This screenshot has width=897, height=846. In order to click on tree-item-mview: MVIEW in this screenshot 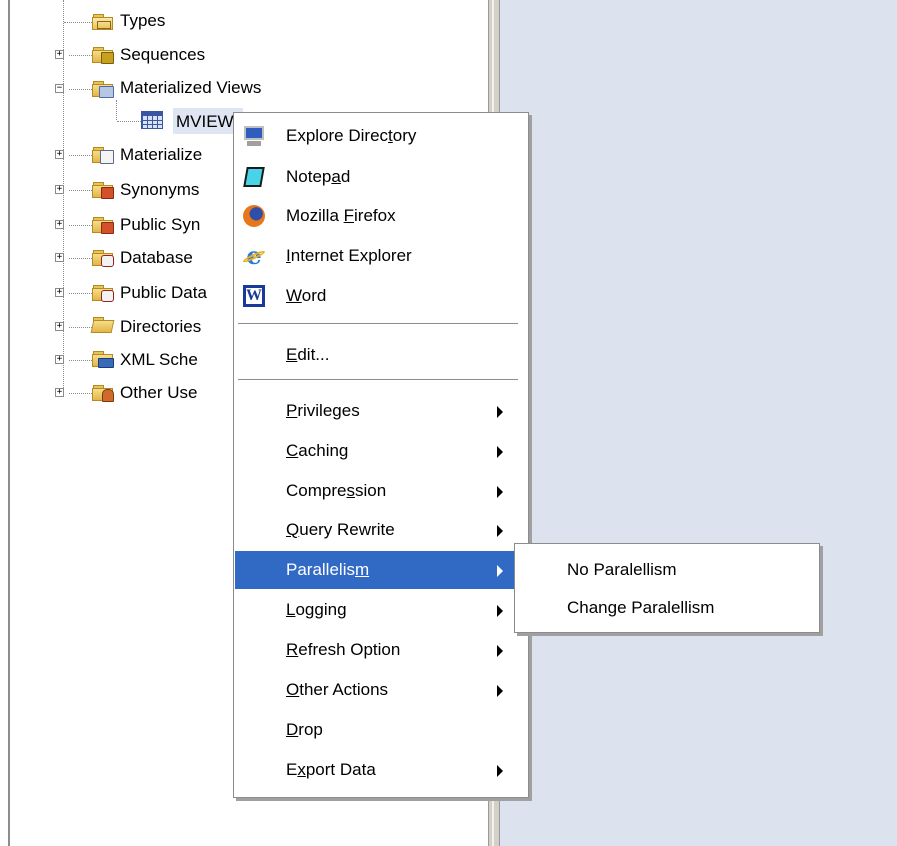, I will do `click(205, 122)`.